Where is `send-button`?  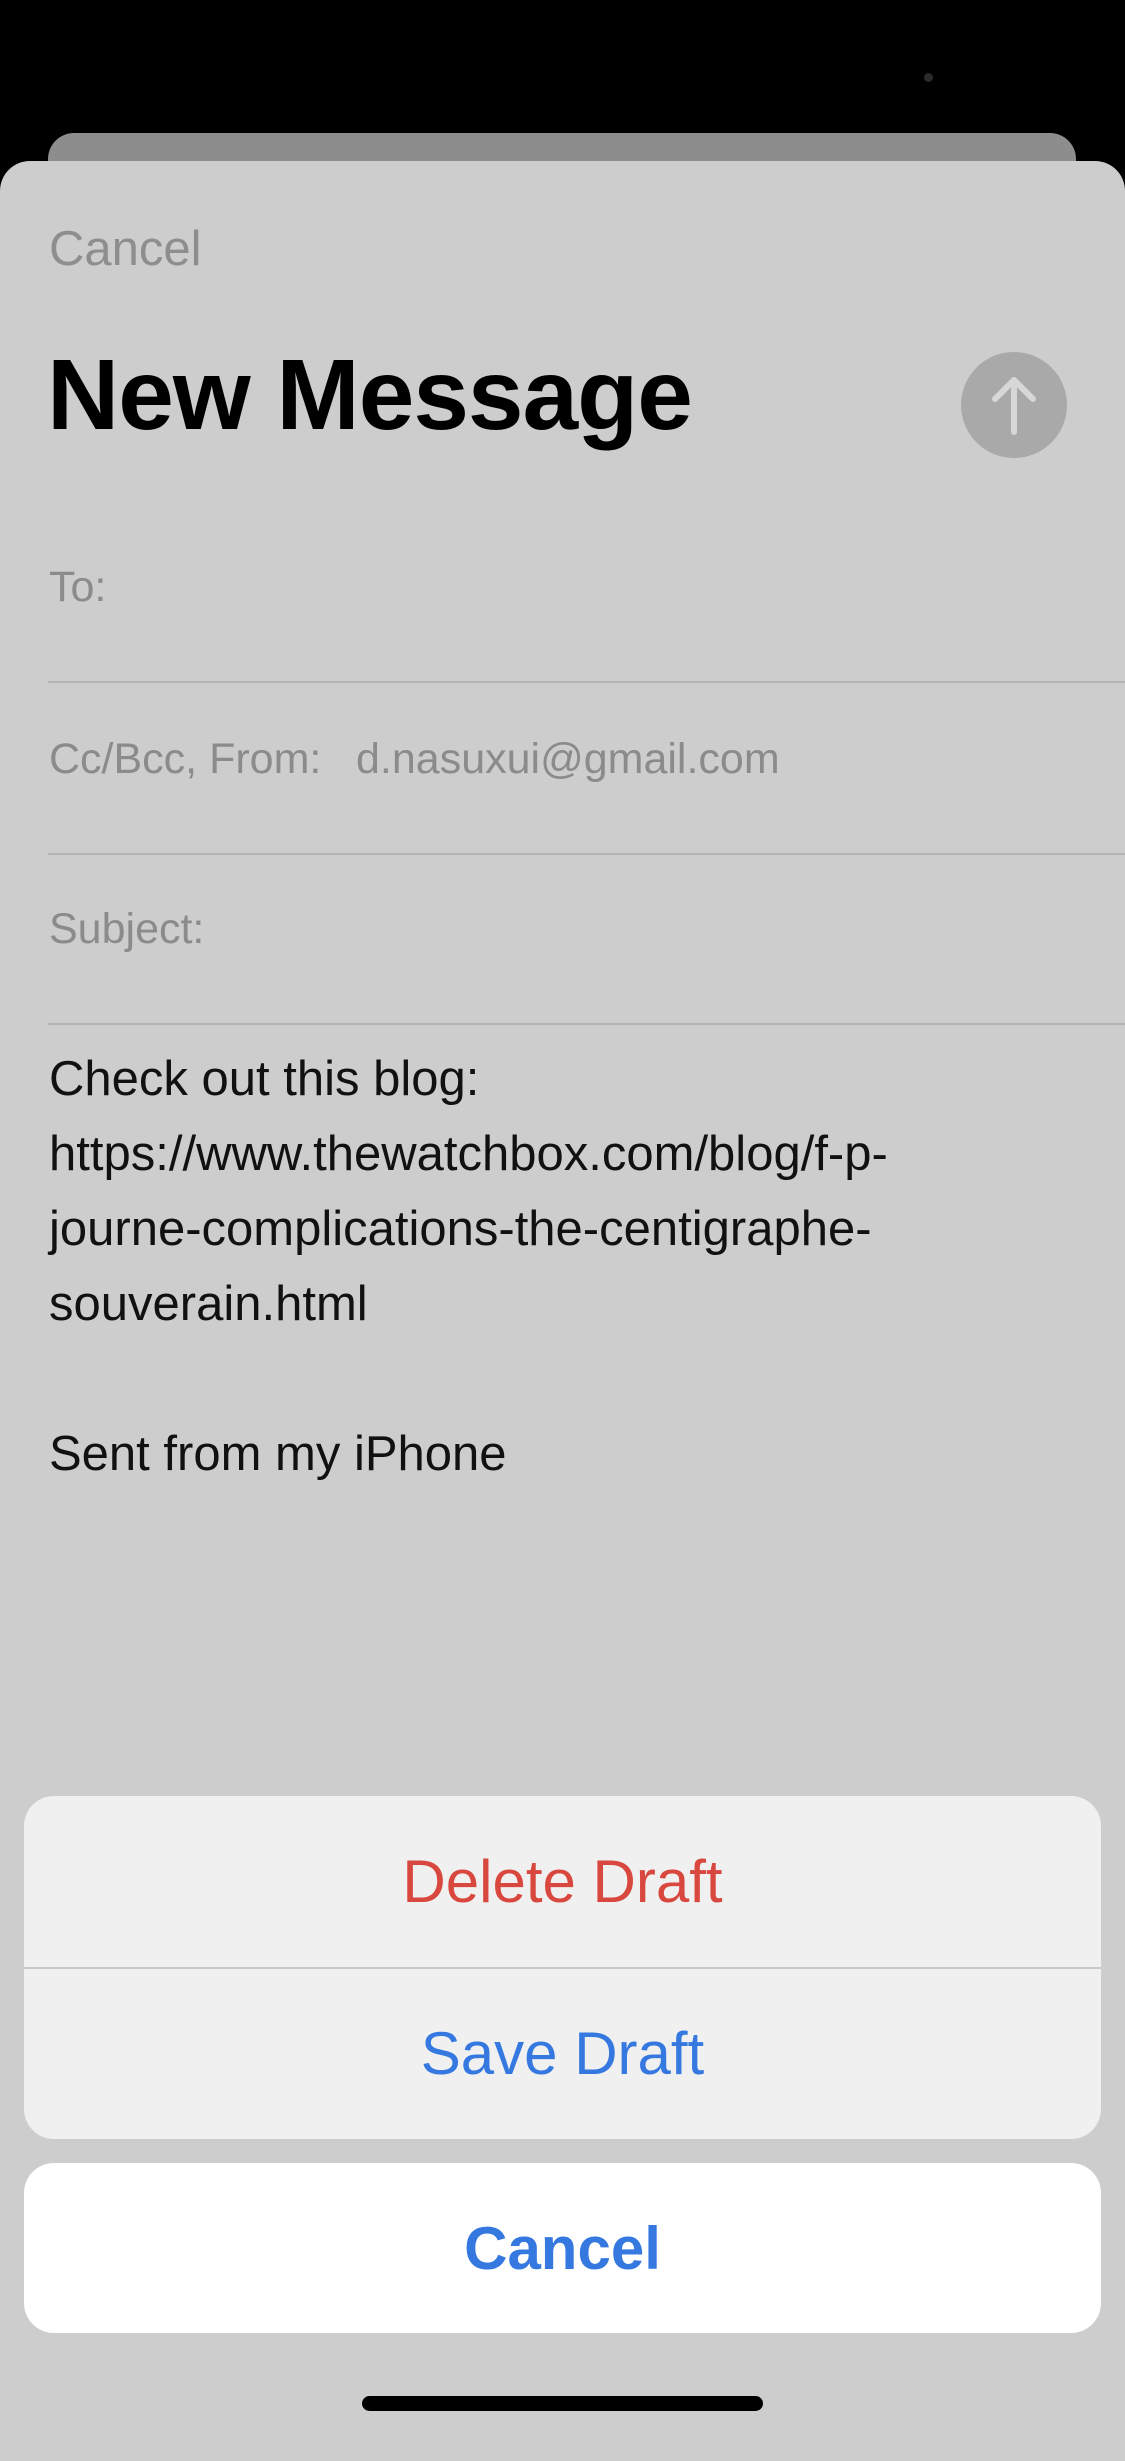
send-button is located at coordinates (1014, 405).